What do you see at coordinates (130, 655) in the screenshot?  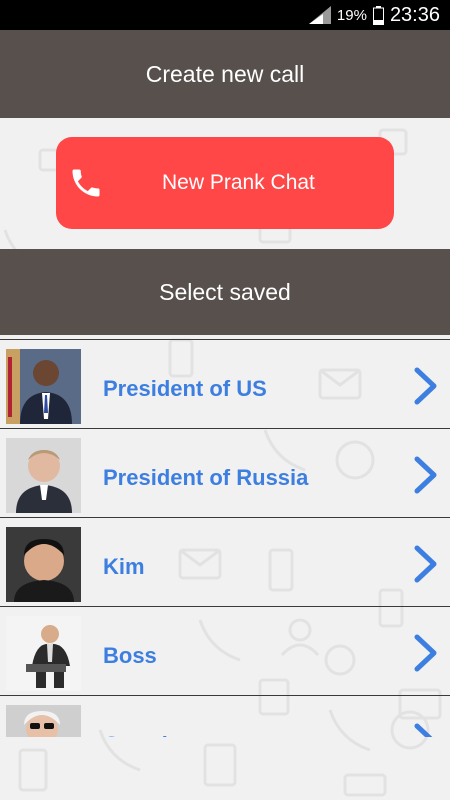 I see `contact-name: Boss` at bounding box center [130, 655].